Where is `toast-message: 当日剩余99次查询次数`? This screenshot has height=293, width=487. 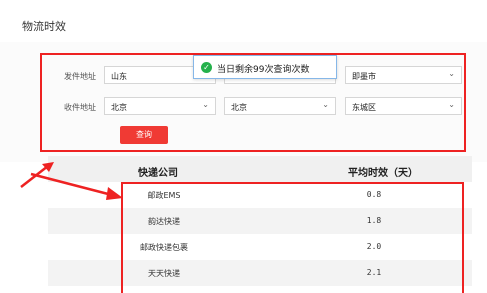
toast-message: 当日剩余99次查询次数 is located at coordinates (263, 70).